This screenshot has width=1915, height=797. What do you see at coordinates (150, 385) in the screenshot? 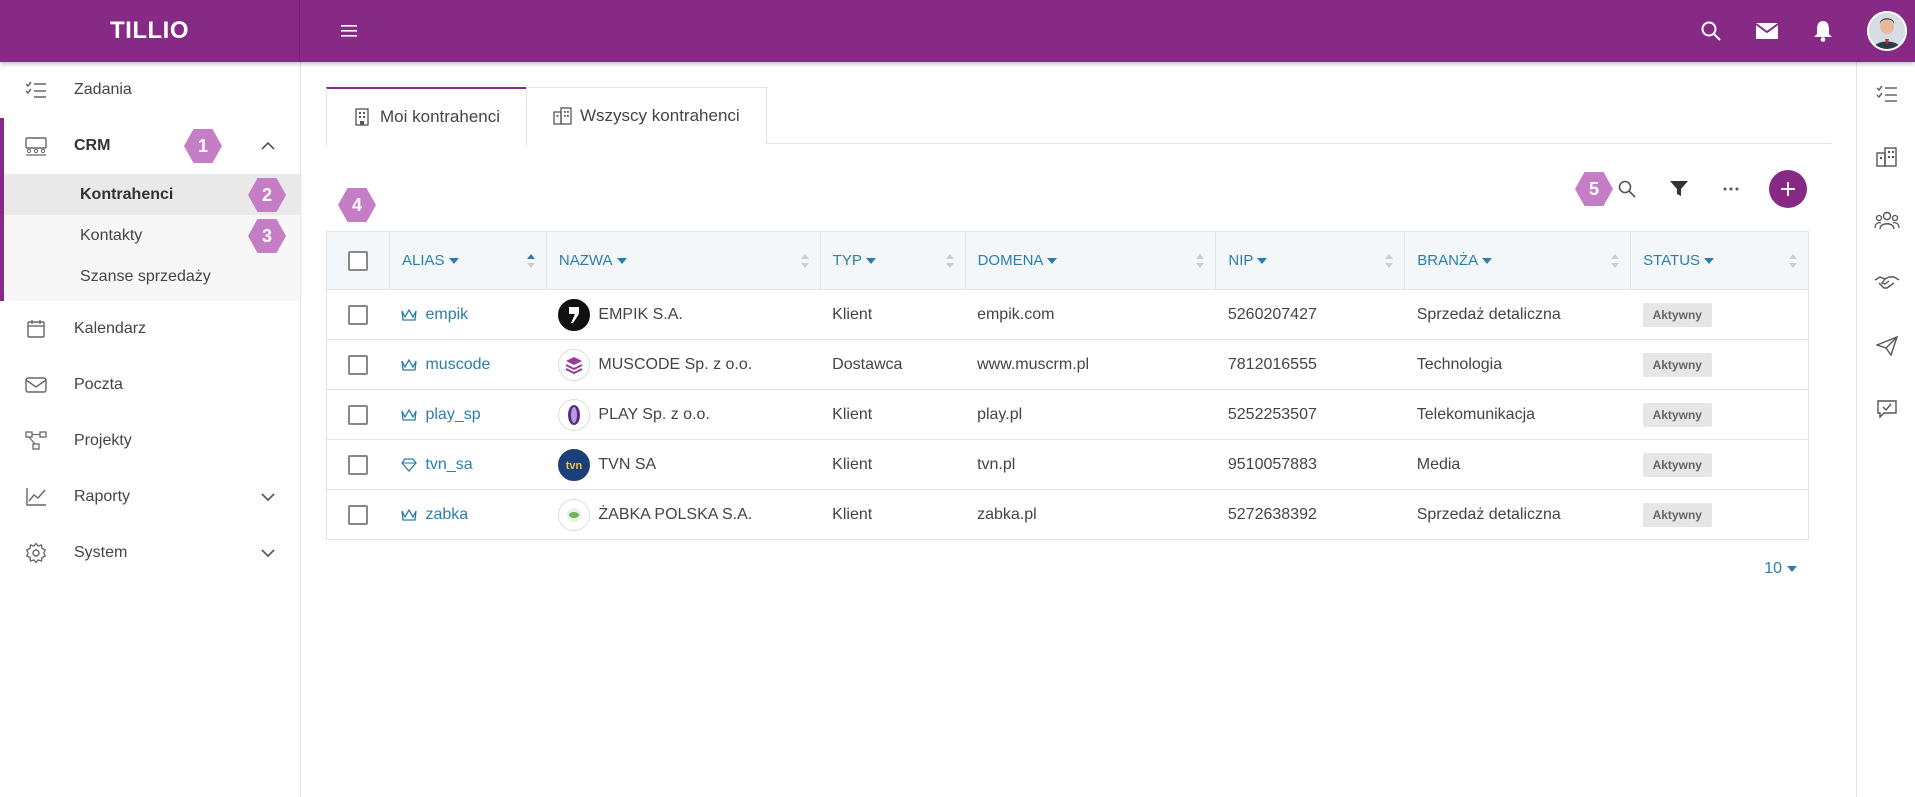
I see `sidebar-item-poczta: Poczta` at bounding box center [150, 385].